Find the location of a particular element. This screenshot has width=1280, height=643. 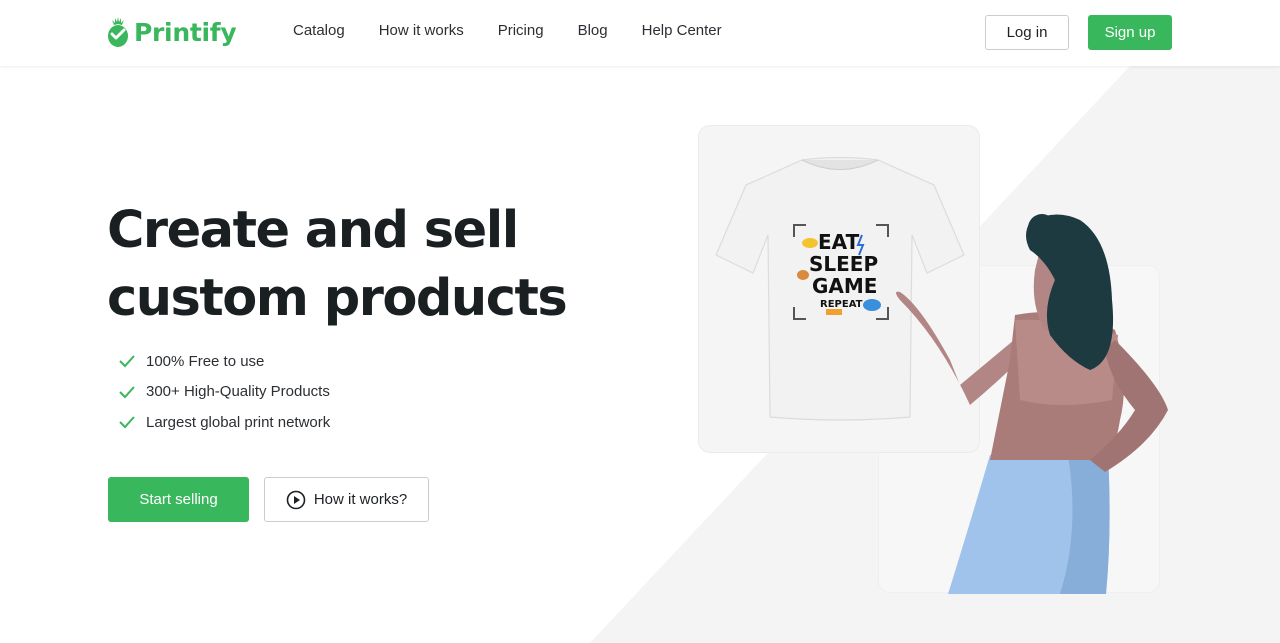

burger-icon is located at coordinates (803, 275).